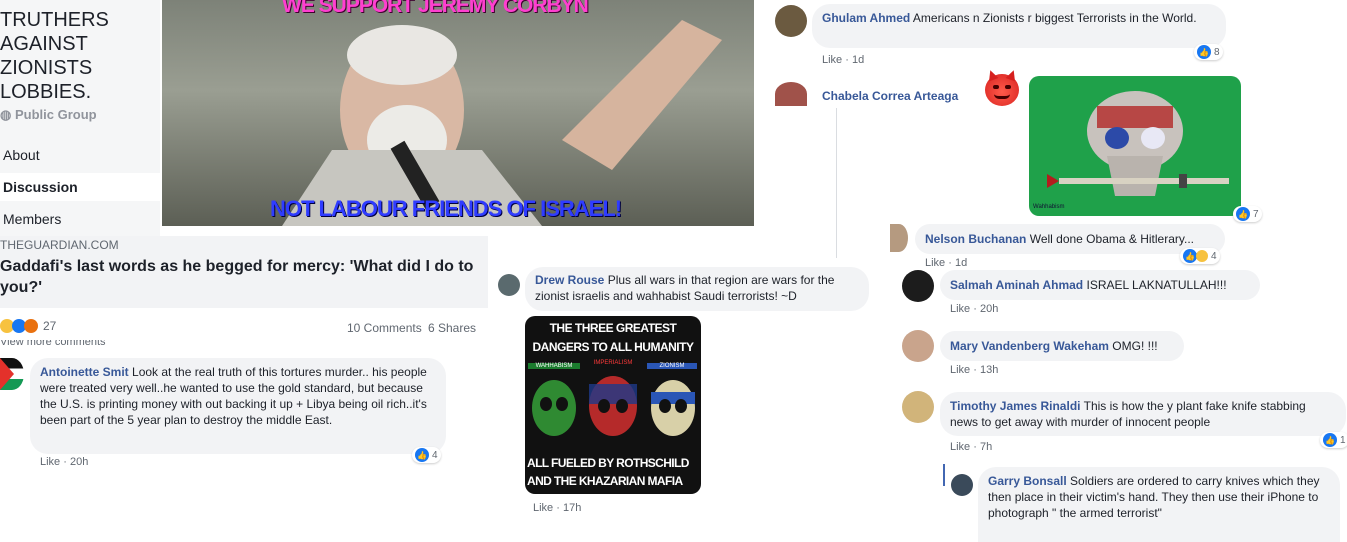 This screenshot has width=1347, height=542. Describe the element at coordinates (554, 366) in the screenshot. I see `poster-label: WAHHABISM` at that location.